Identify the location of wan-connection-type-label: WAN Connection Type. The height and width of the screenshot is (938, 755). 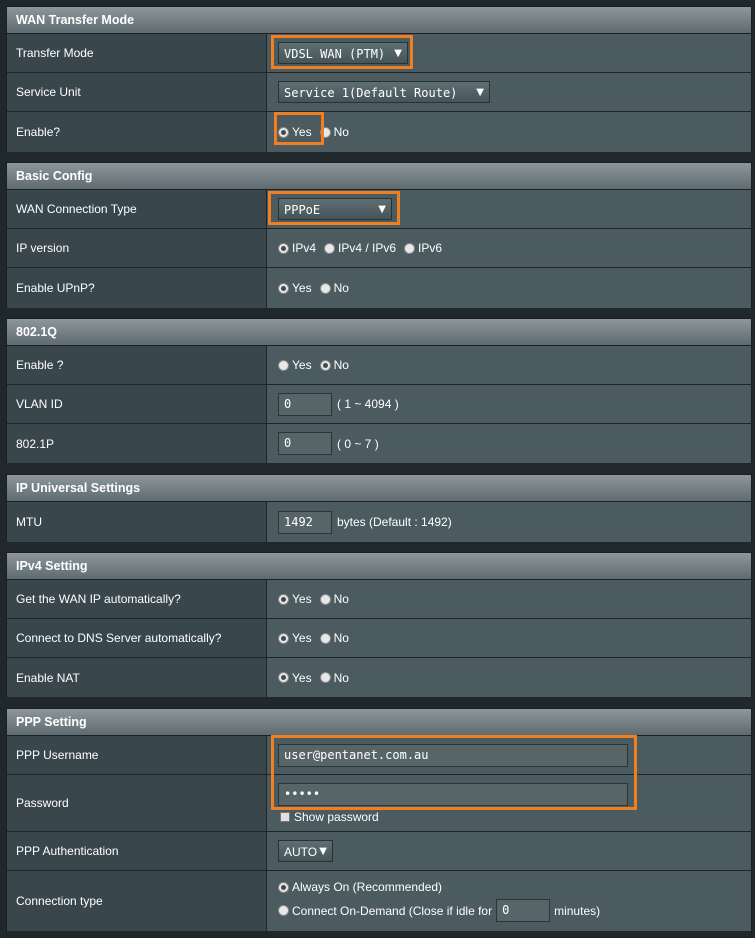
(137, 209).